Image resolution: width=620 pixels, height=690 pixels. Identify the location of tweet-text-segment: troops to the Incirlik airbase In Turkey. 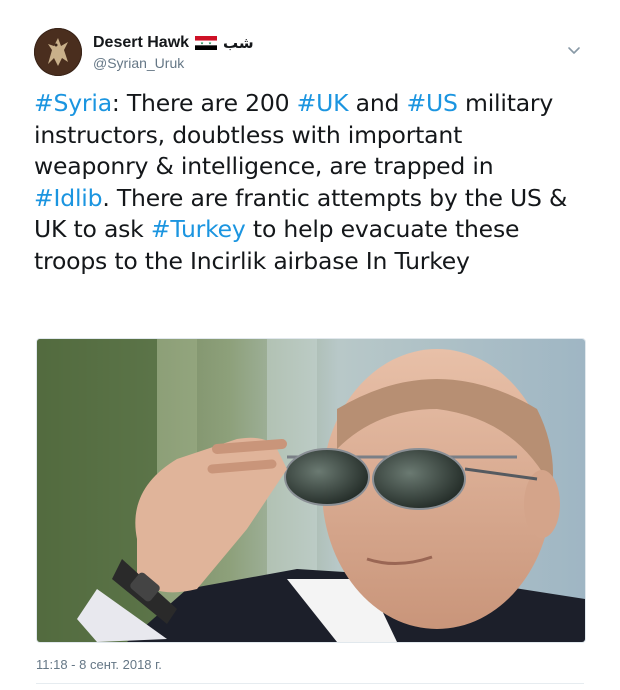
(252, 260).